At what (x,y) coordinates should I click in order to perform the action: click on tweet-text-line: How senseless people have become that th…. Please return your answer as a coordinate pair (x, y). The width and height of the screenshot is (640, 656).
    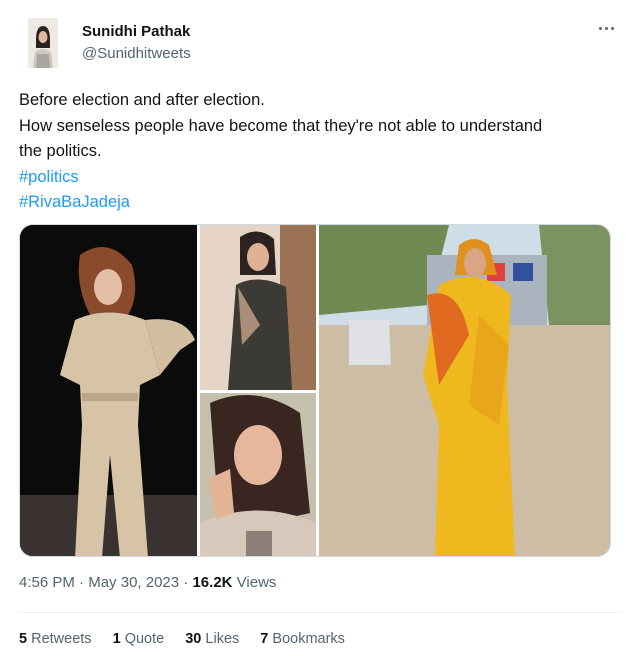
    Looking at the image, I should click on (281, 125).